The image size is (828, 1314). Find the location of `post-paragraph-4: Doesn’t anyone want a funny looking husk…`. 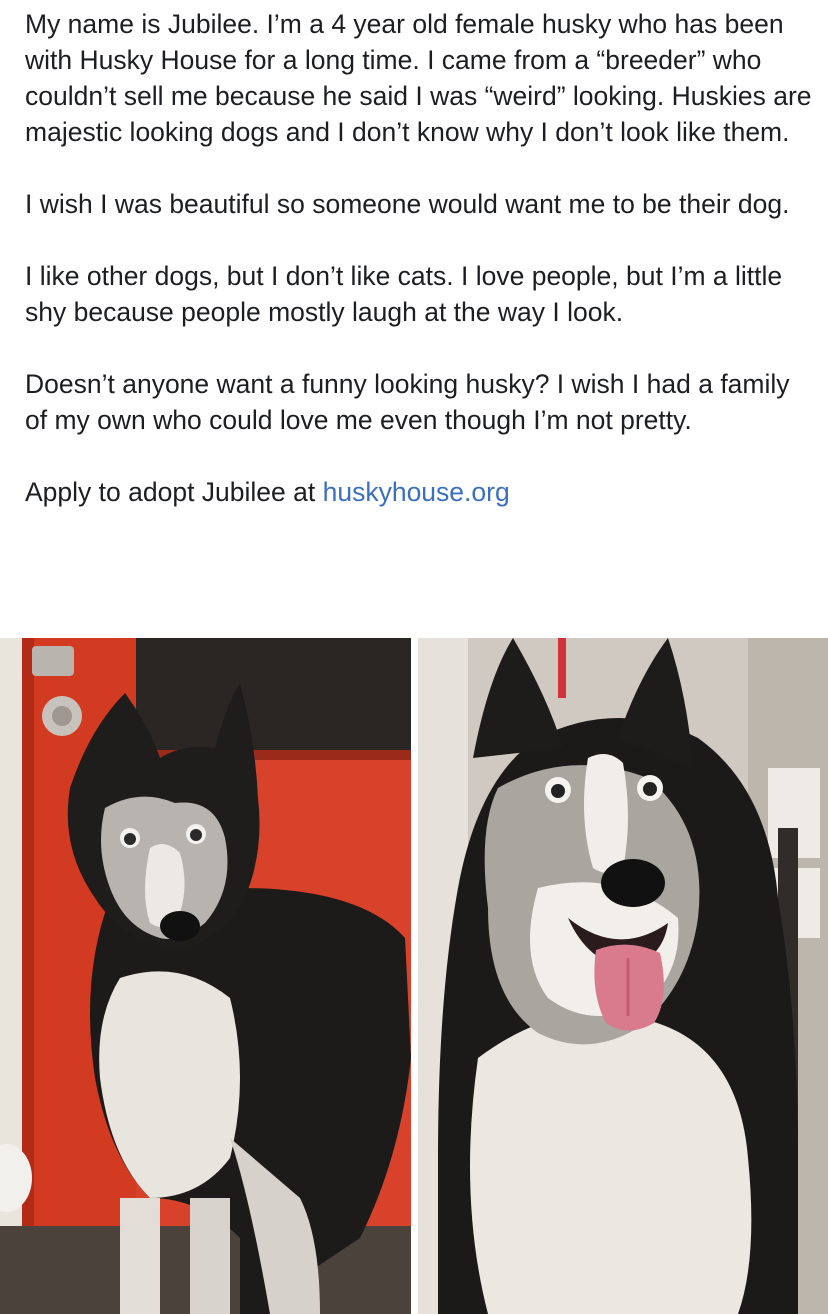

post-paragraph-4: Doesn’t anyone want a funny looking husk… is located at coordinates (407, 402).